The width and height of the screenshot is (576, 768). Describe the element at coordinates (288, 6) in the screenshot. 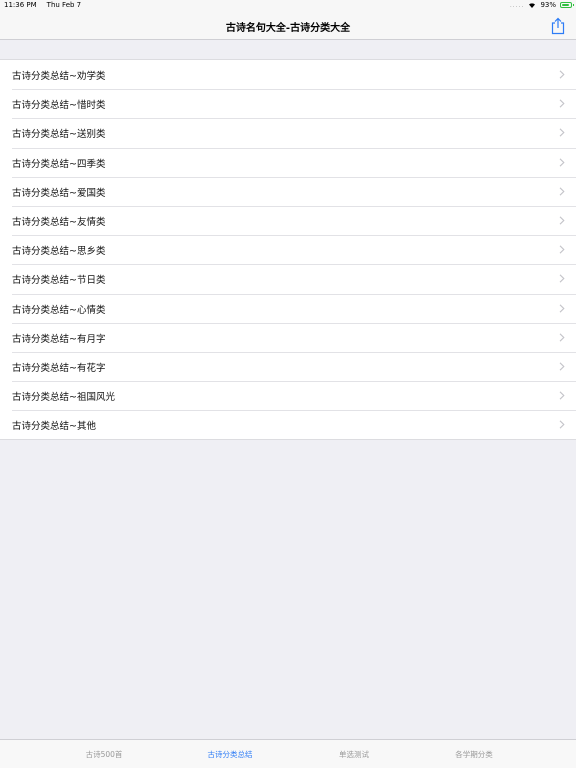

I see `status-bar: 11:36 PM Thu Feb 7 ..... 93%` at that location.